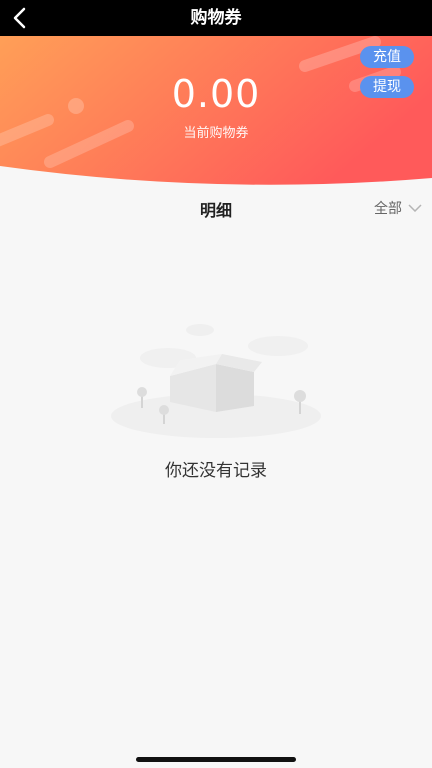 The image size is (432, 768). I want to click on page-title: 购物券, so click(216, 18).